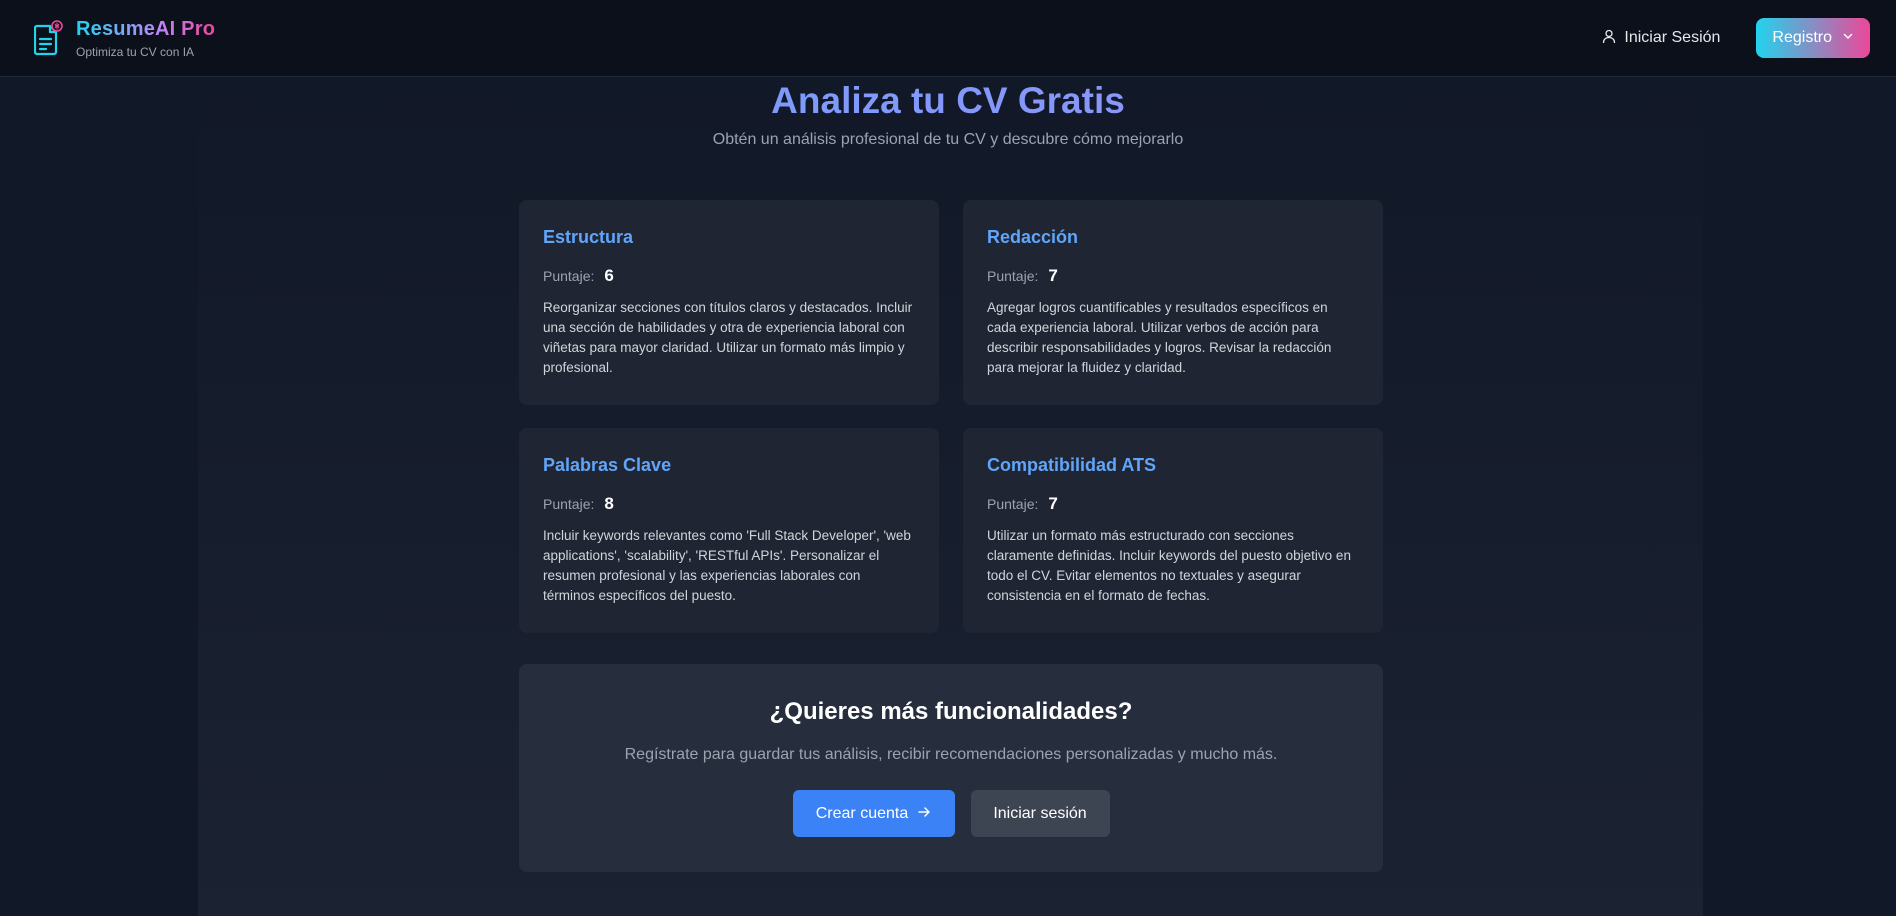  What do you see at coordinates (146, 28) in the screenshot?
I see `brand-title: ResumeAI Pro` at bounding box center [146, 28].